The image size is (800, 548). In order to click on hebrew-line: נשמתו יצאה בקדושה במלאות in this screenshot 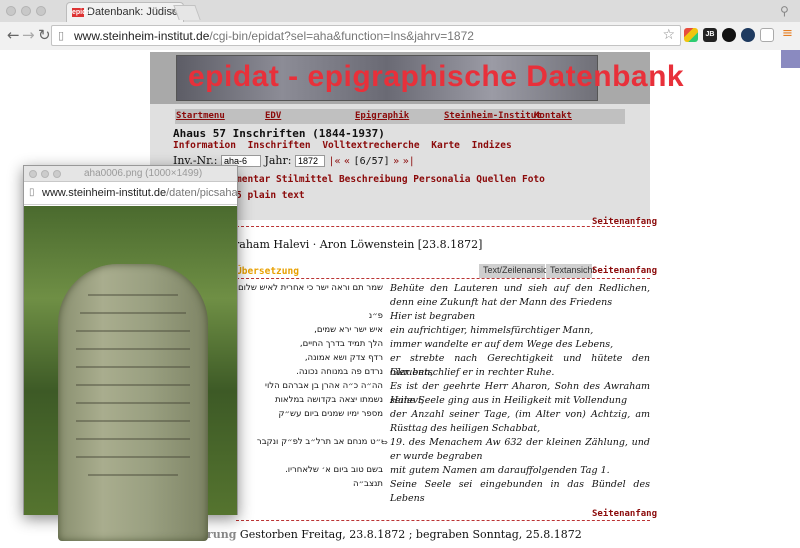, I will do `click(329, 400)`.